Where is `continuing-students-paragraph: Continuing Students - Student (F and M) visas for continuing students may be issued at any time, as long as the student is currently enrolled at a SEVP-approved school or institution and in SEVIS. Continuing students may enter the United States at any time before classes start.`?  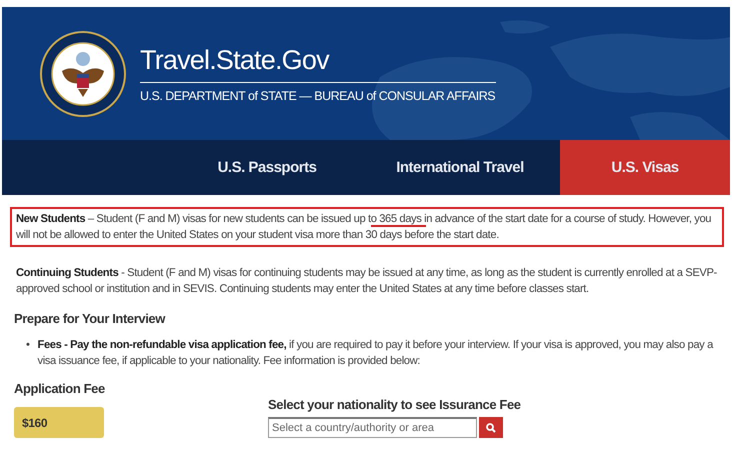 continuing-students-paragraph: Continuing Students - Student (F and M) visas for continuing students may be issued at any time, as long as the student is currently enrolled at a SEVP-approved school or institution and in SEVIS. Continuing students may enter the United States at any time before classes start. is located at coordinates (366, 281).